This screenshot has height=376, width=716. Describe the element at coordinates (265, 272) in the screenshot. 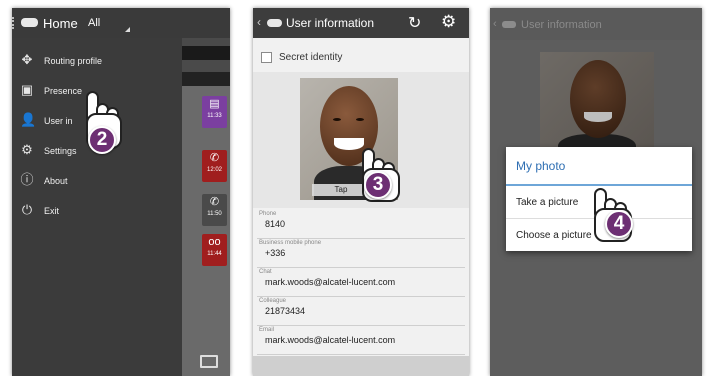

I see `field-label: Chat` at that location.